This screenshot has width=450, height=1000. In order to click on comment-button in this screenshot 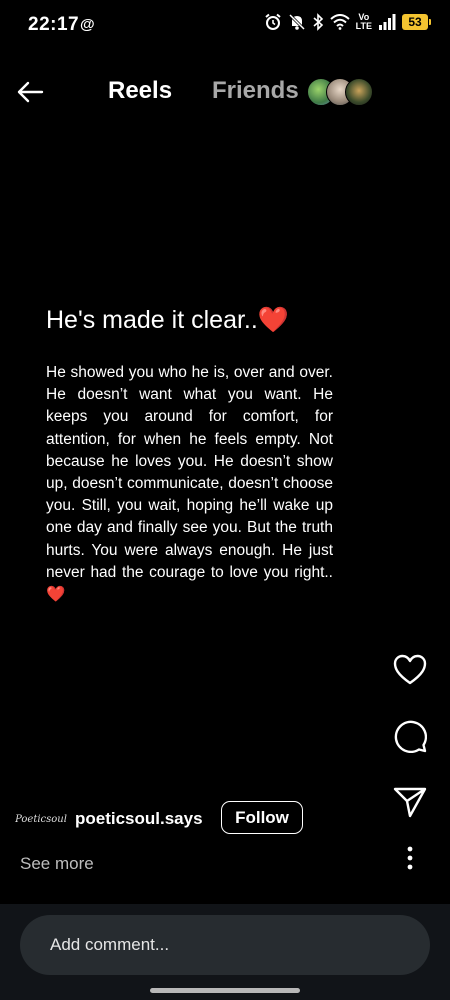, I will do `click(410, 736)`.